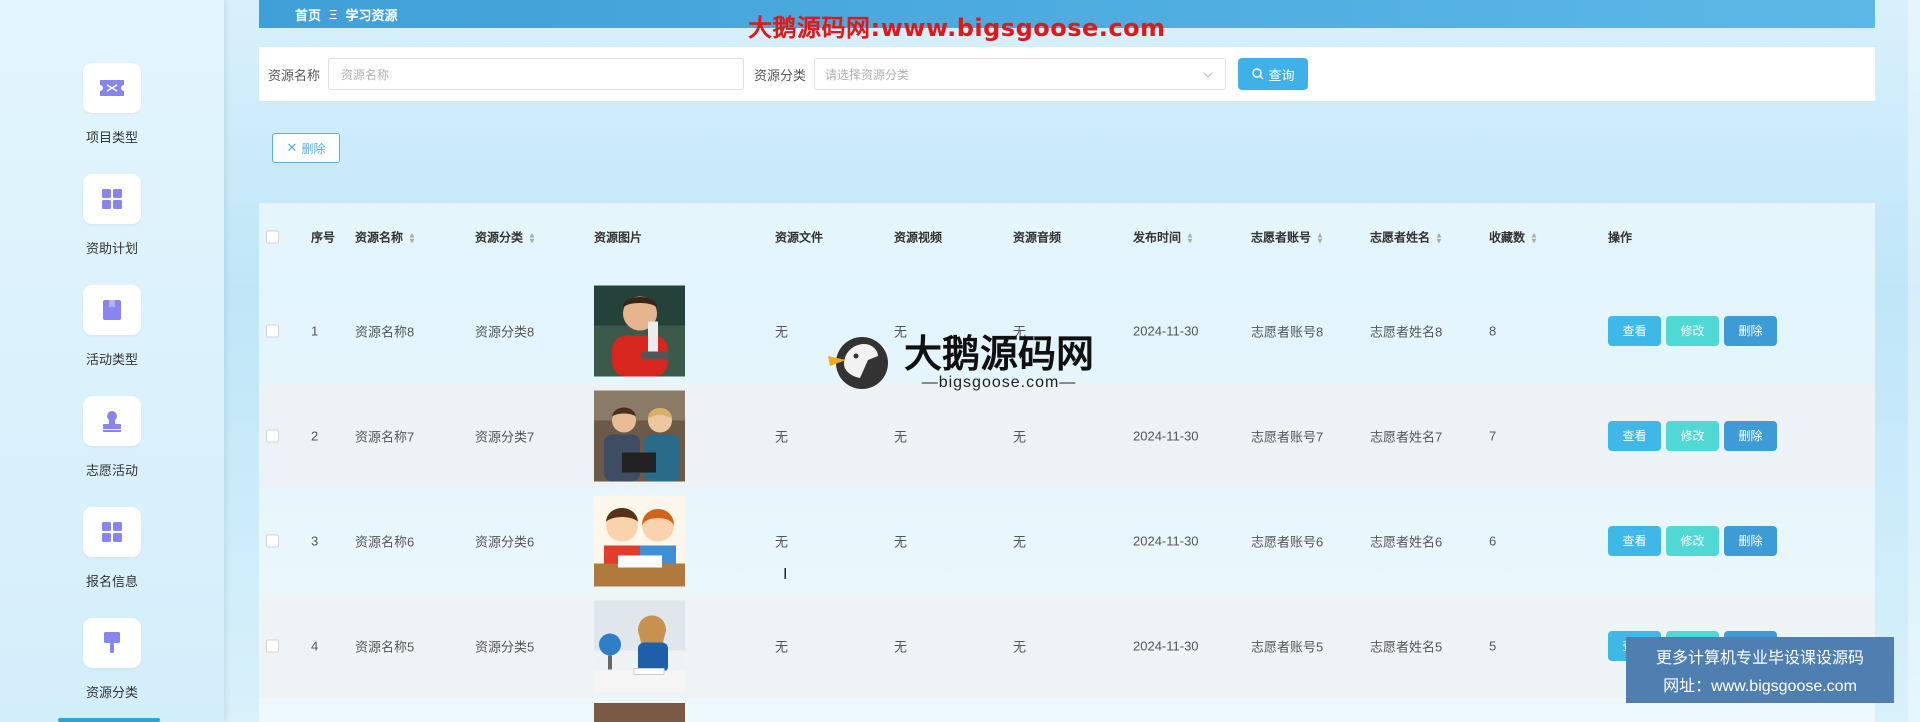 The image size is (1920, 722). I want to click on sidebar-item-registration: 报名信息, so click(112, 562).